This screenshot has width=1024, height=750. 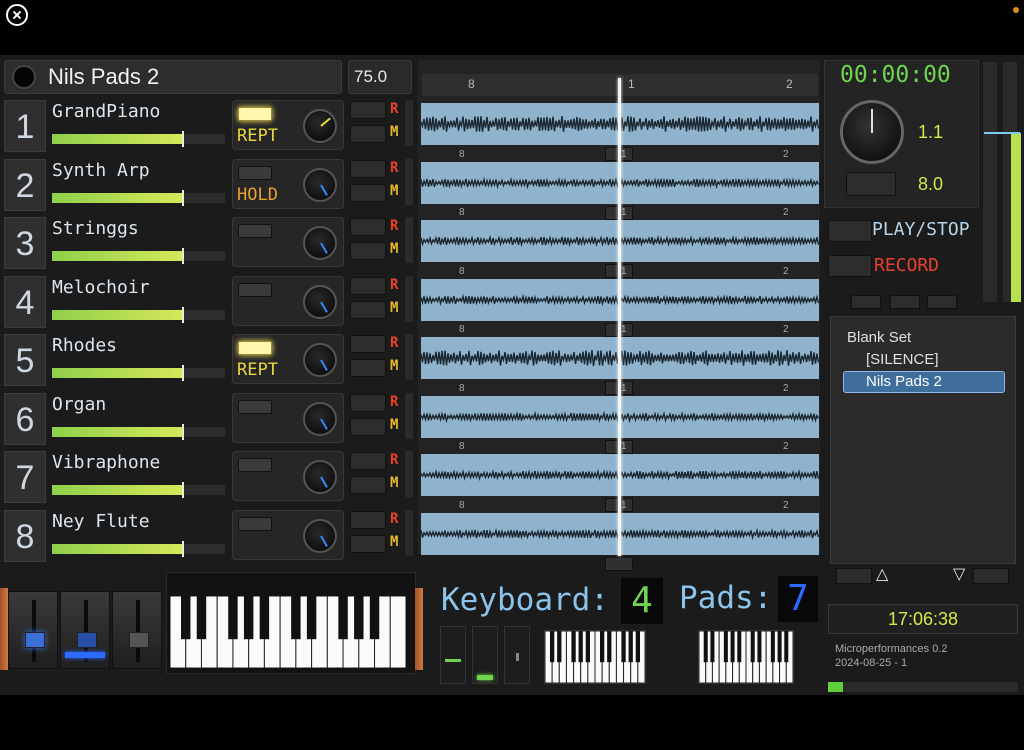 I want to click on track-number: 4, so click(x=25, y=302).